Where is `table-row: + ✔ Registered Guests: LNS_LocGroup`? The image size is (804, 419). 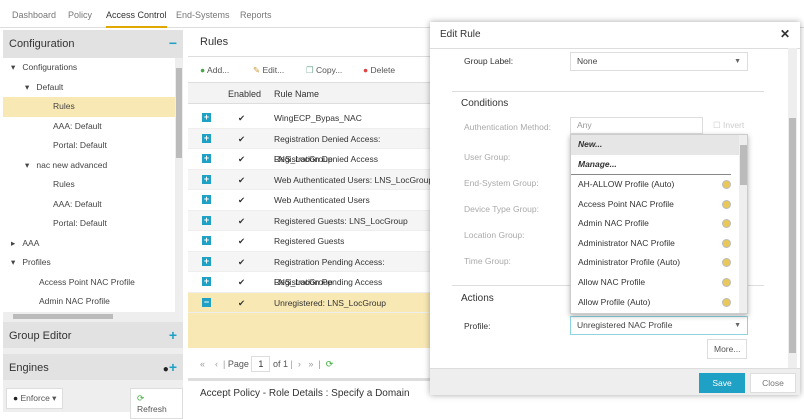 table-row: + ✔ Registered Guests: LNS_LocGroup is located at coordinates (313, 220).